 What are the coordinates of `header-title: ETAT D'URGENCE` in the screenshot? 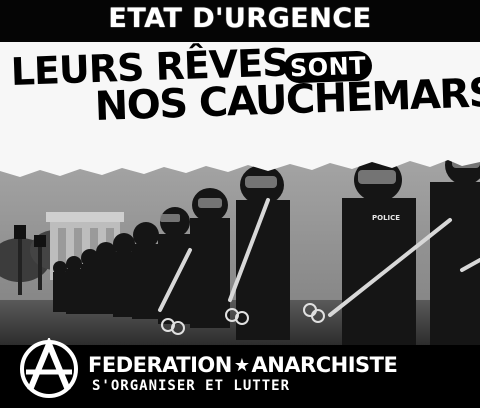 It's located at (240, 18).